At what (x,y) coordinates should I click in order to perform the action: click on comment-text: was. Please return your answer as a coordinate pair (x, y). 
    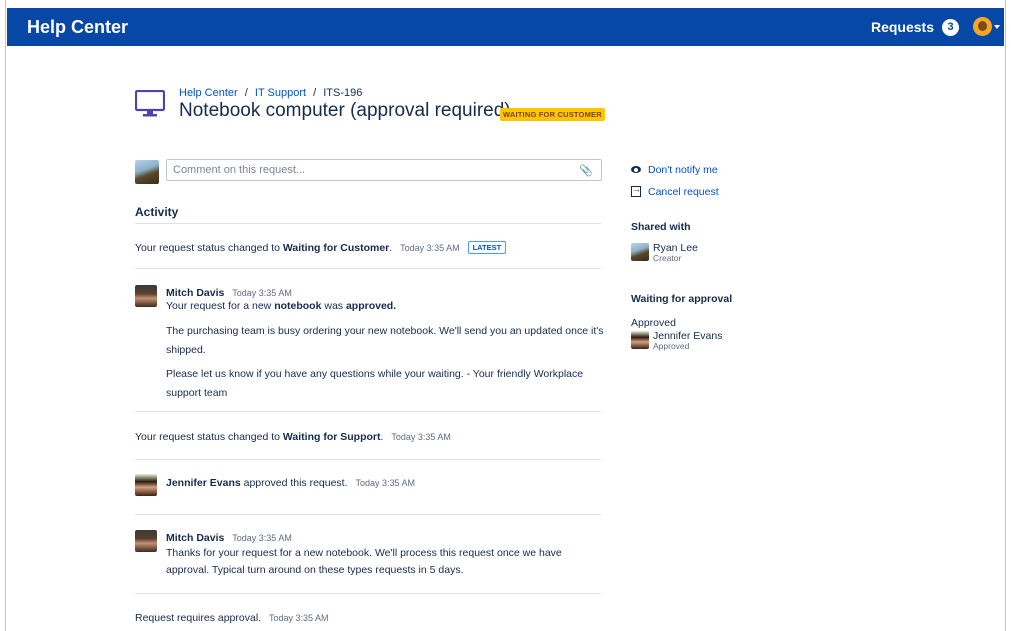
    Looking at the image, I should click on (333, 306).